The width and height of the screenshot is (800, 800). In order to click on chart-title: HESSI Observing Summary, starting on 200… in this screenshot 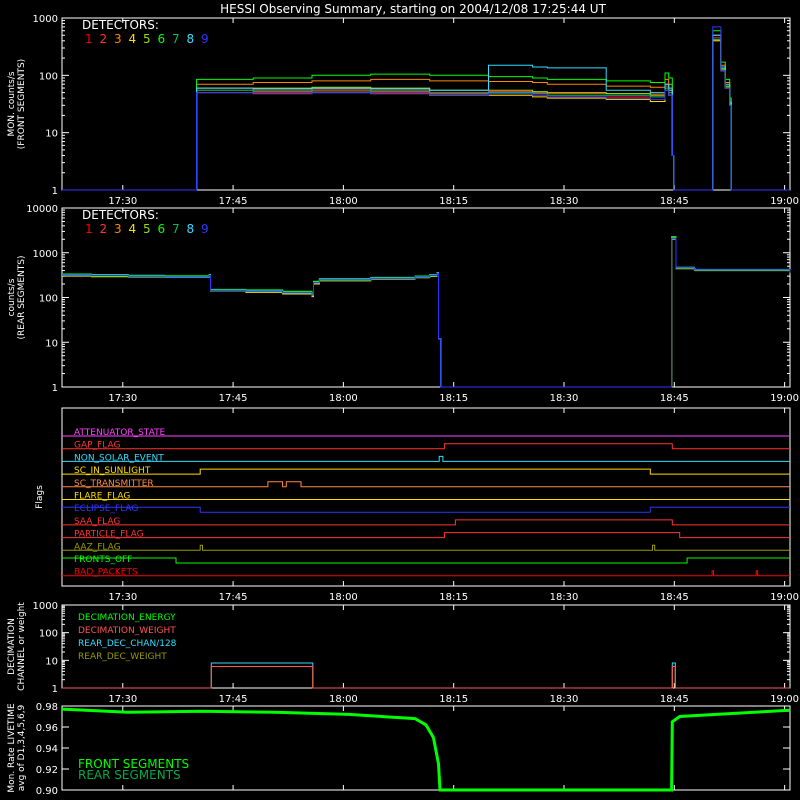, I will do `click(413, 9)`.